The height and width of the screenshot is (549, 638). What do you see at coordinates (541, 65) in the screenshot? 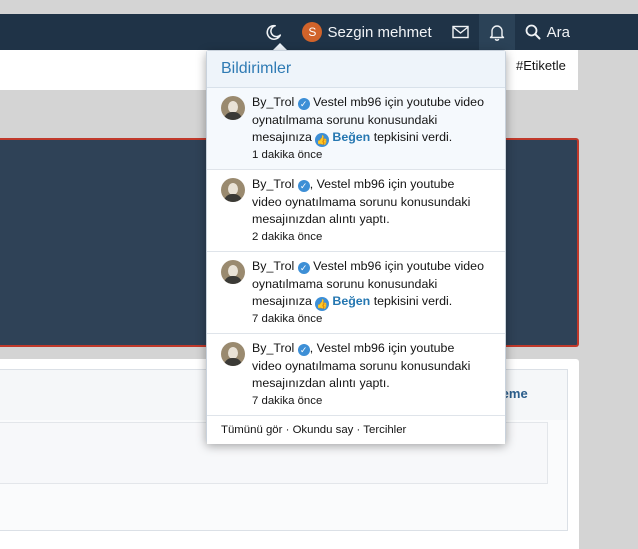
I see `tag-button: #Etiketle` at bounding box center [541, 65].